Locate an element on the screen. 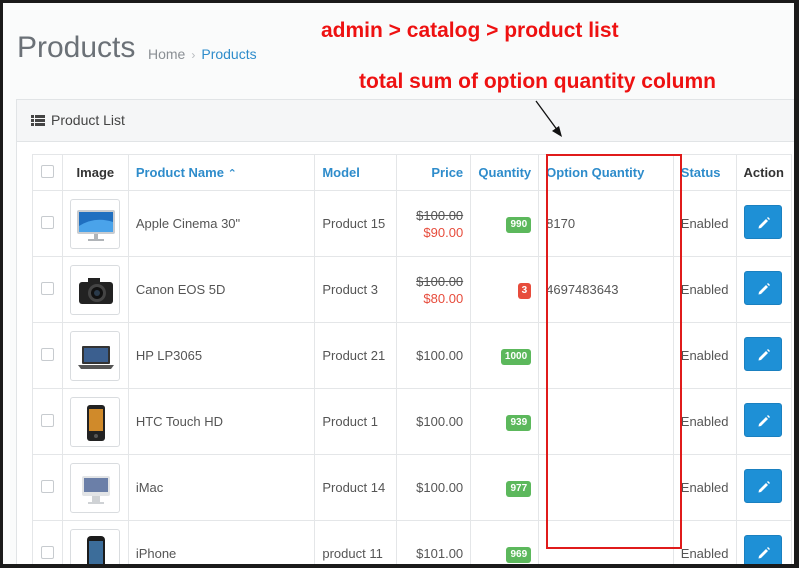 The image size is (799, 568). annotation-column-note: total sum of option quantity column is located at coordinates (537, 81).